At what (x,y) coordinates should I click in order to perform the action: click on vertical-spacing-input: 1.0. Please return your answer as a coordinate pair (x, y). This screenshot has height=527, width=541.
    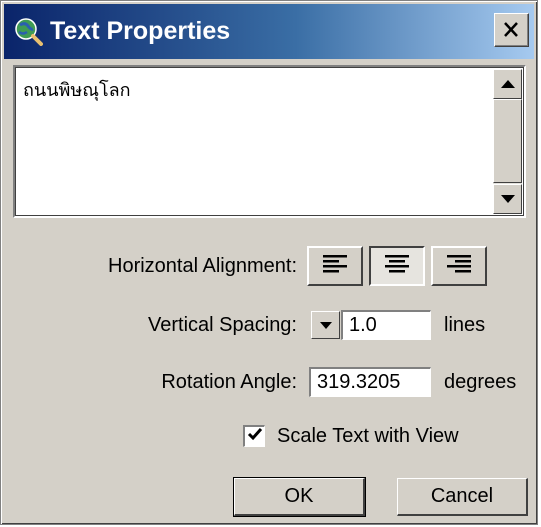
    Looking at the image, I should click on (386, 325).